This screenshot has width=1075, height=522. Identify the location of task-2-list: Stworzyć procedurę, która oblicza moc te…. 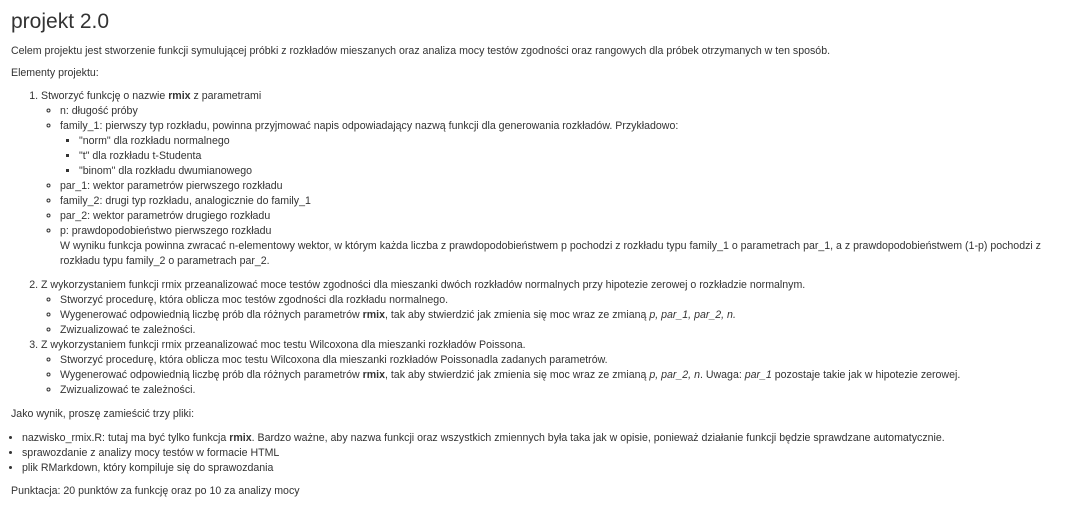
(553, 315).